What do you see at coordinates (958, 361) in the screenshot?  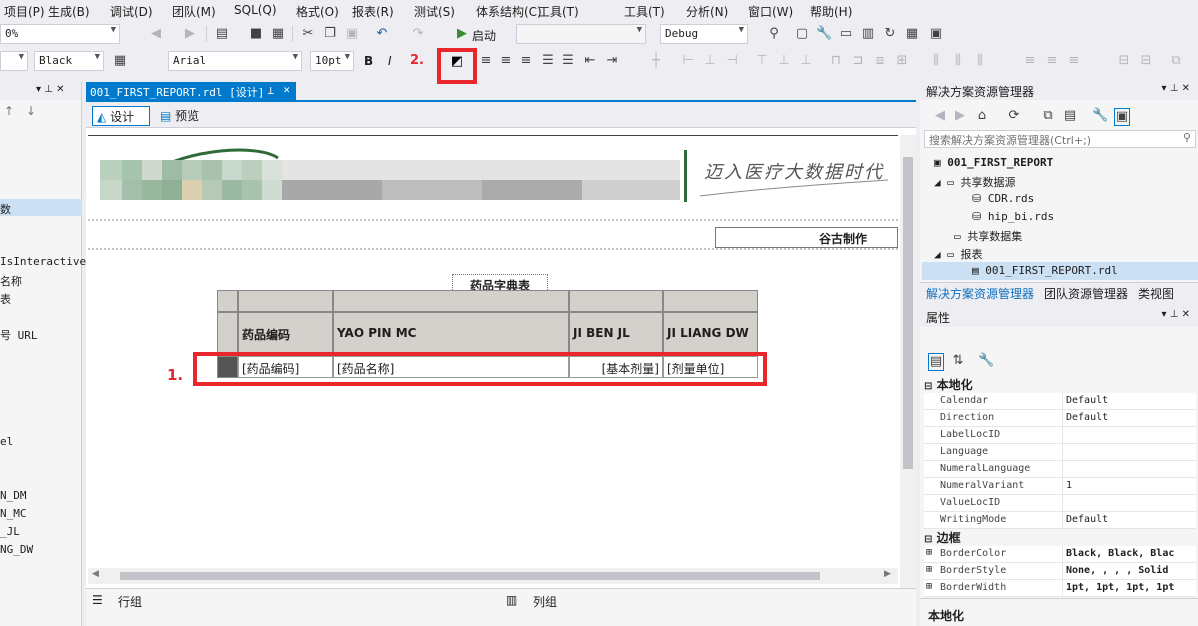 I see `alphabetical-icon: ⇅` at bounding box center [958, 361].